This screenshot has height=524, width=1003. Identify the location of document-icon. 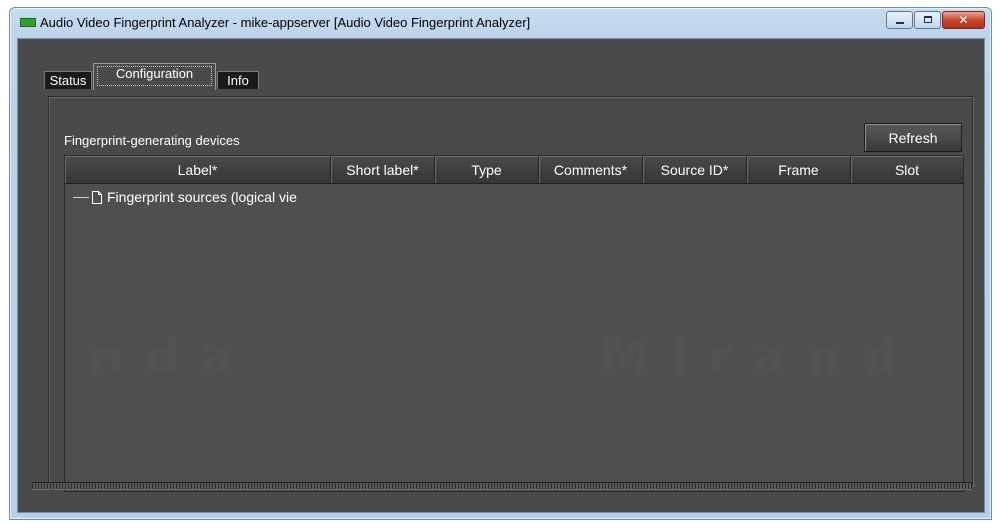
(97, 197).